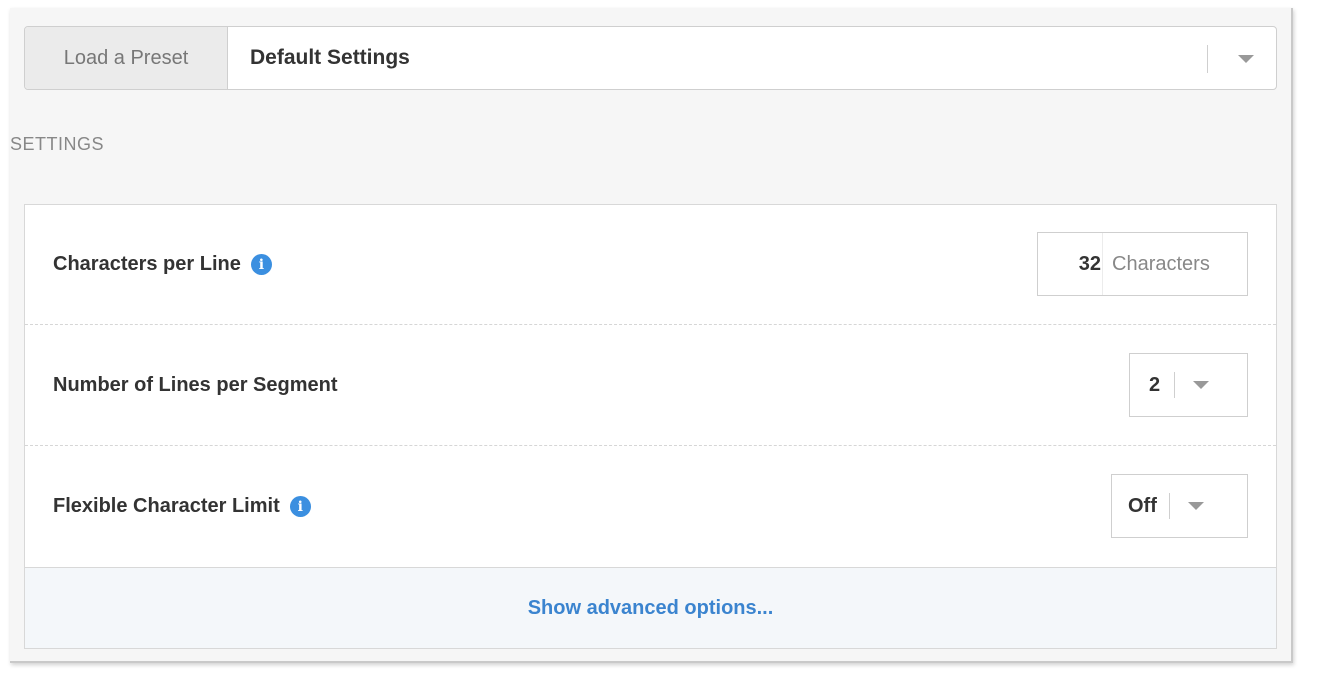  I want to click on flexible-limit-label: Flexible Character Limit i, so click(182, 506).